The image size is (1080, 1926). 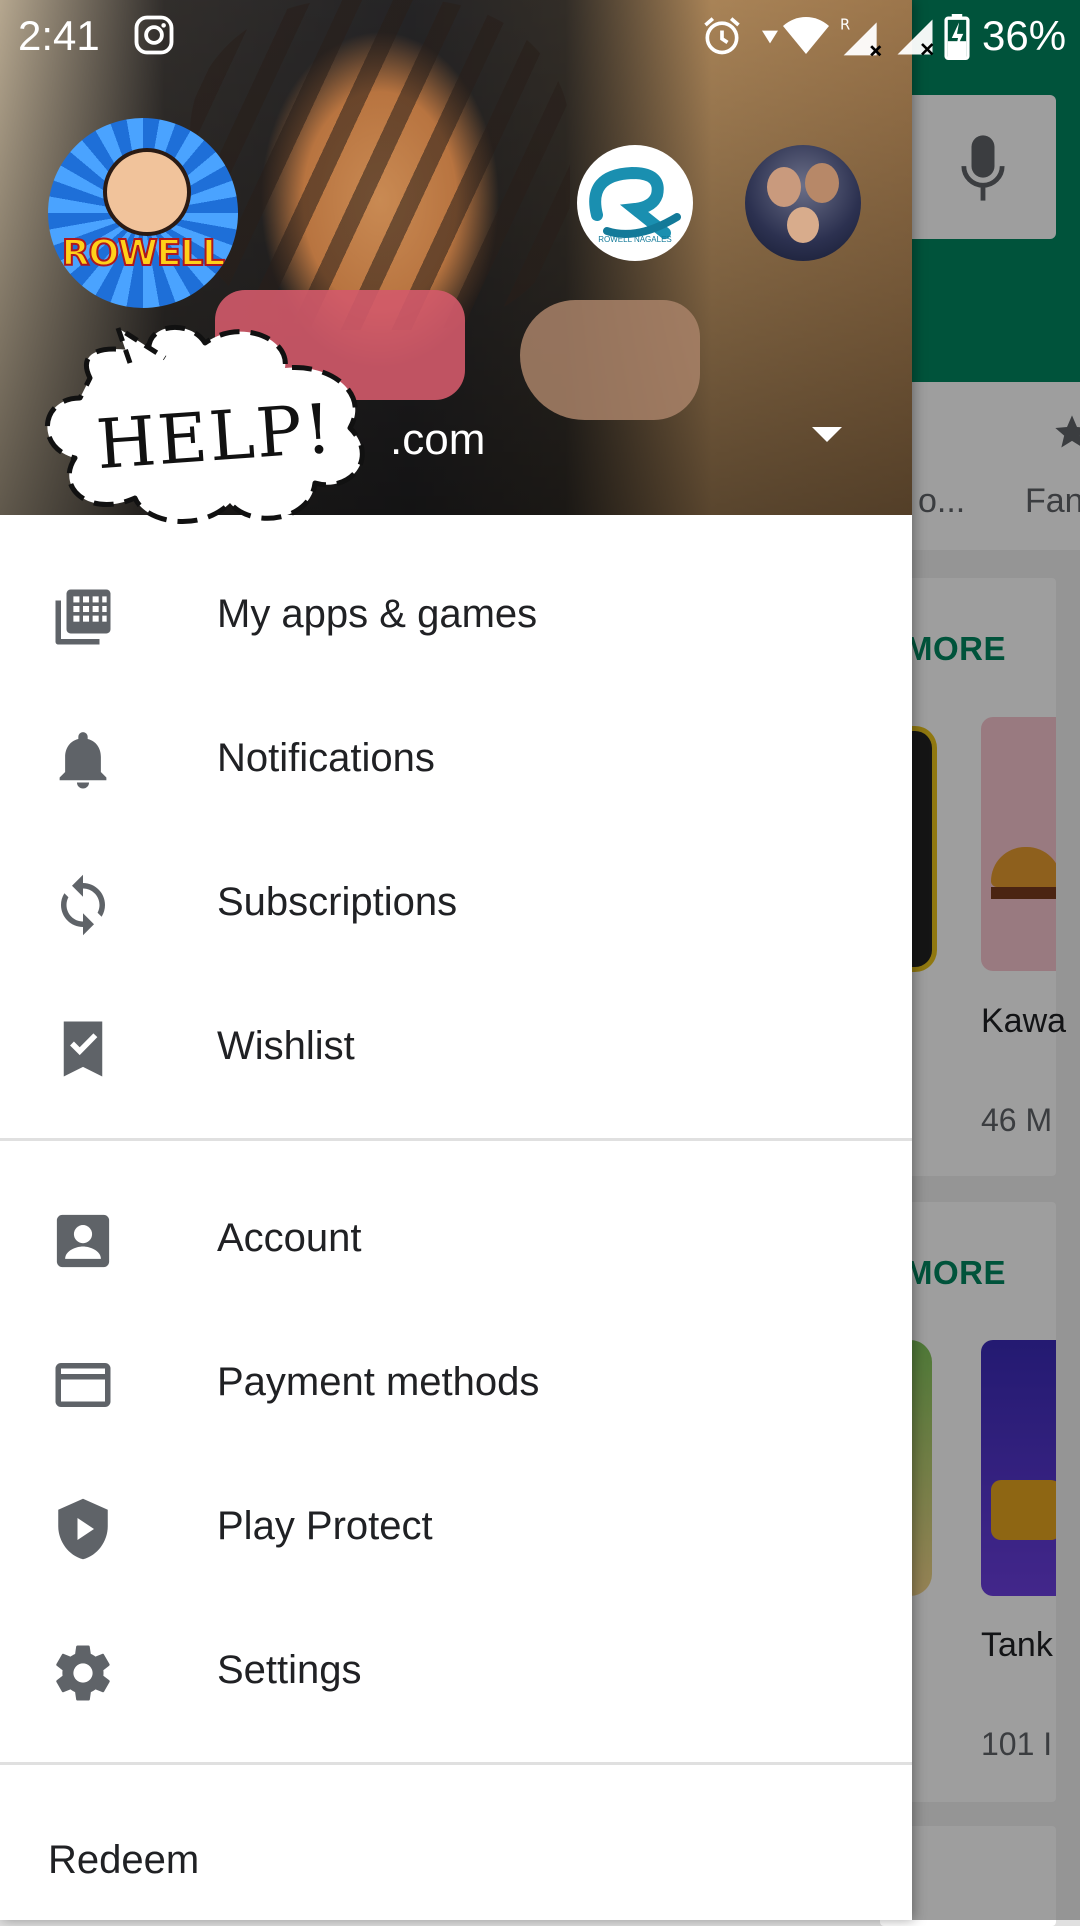 I want to click on apps-grid-icon, so click(x=83, y=617).